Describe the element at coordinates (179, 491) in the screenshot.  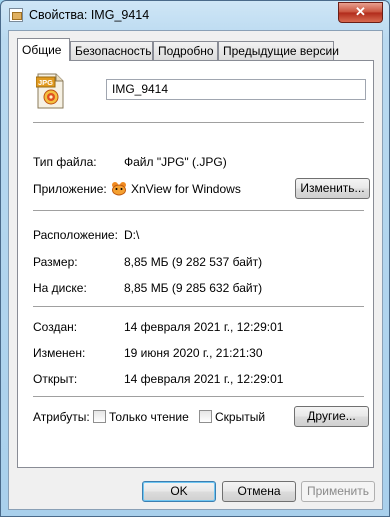
I see `ok-button: OK` at that location.